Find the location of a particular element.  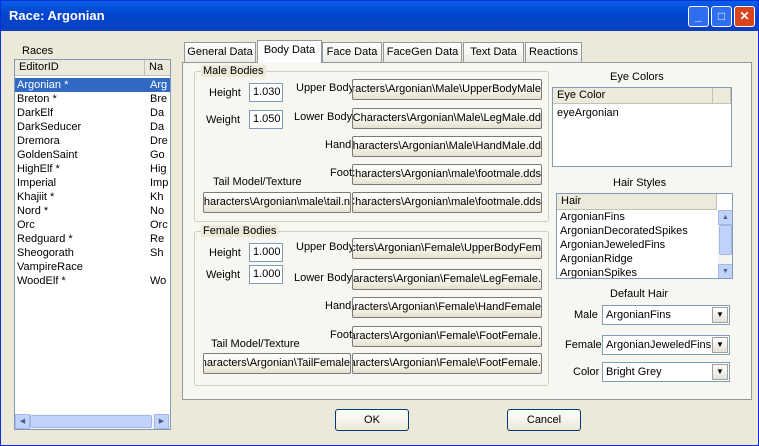

female-foot-button: Characters\Argonian\Female\FootFemale. is located at coordinates (447, 336).